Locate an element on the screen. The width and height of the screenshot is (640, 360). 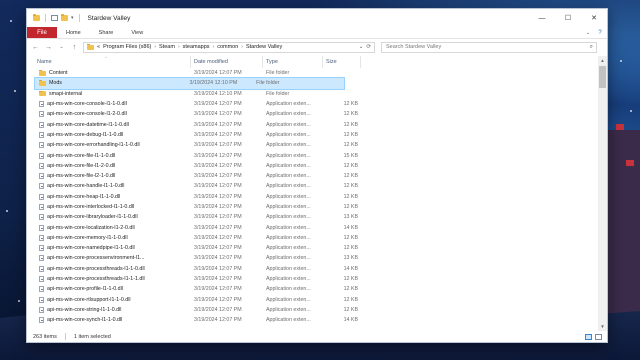
file-name-cell: api-ms-win-core-synch-l1-1-0.dll is located at coordinates (109, 320).